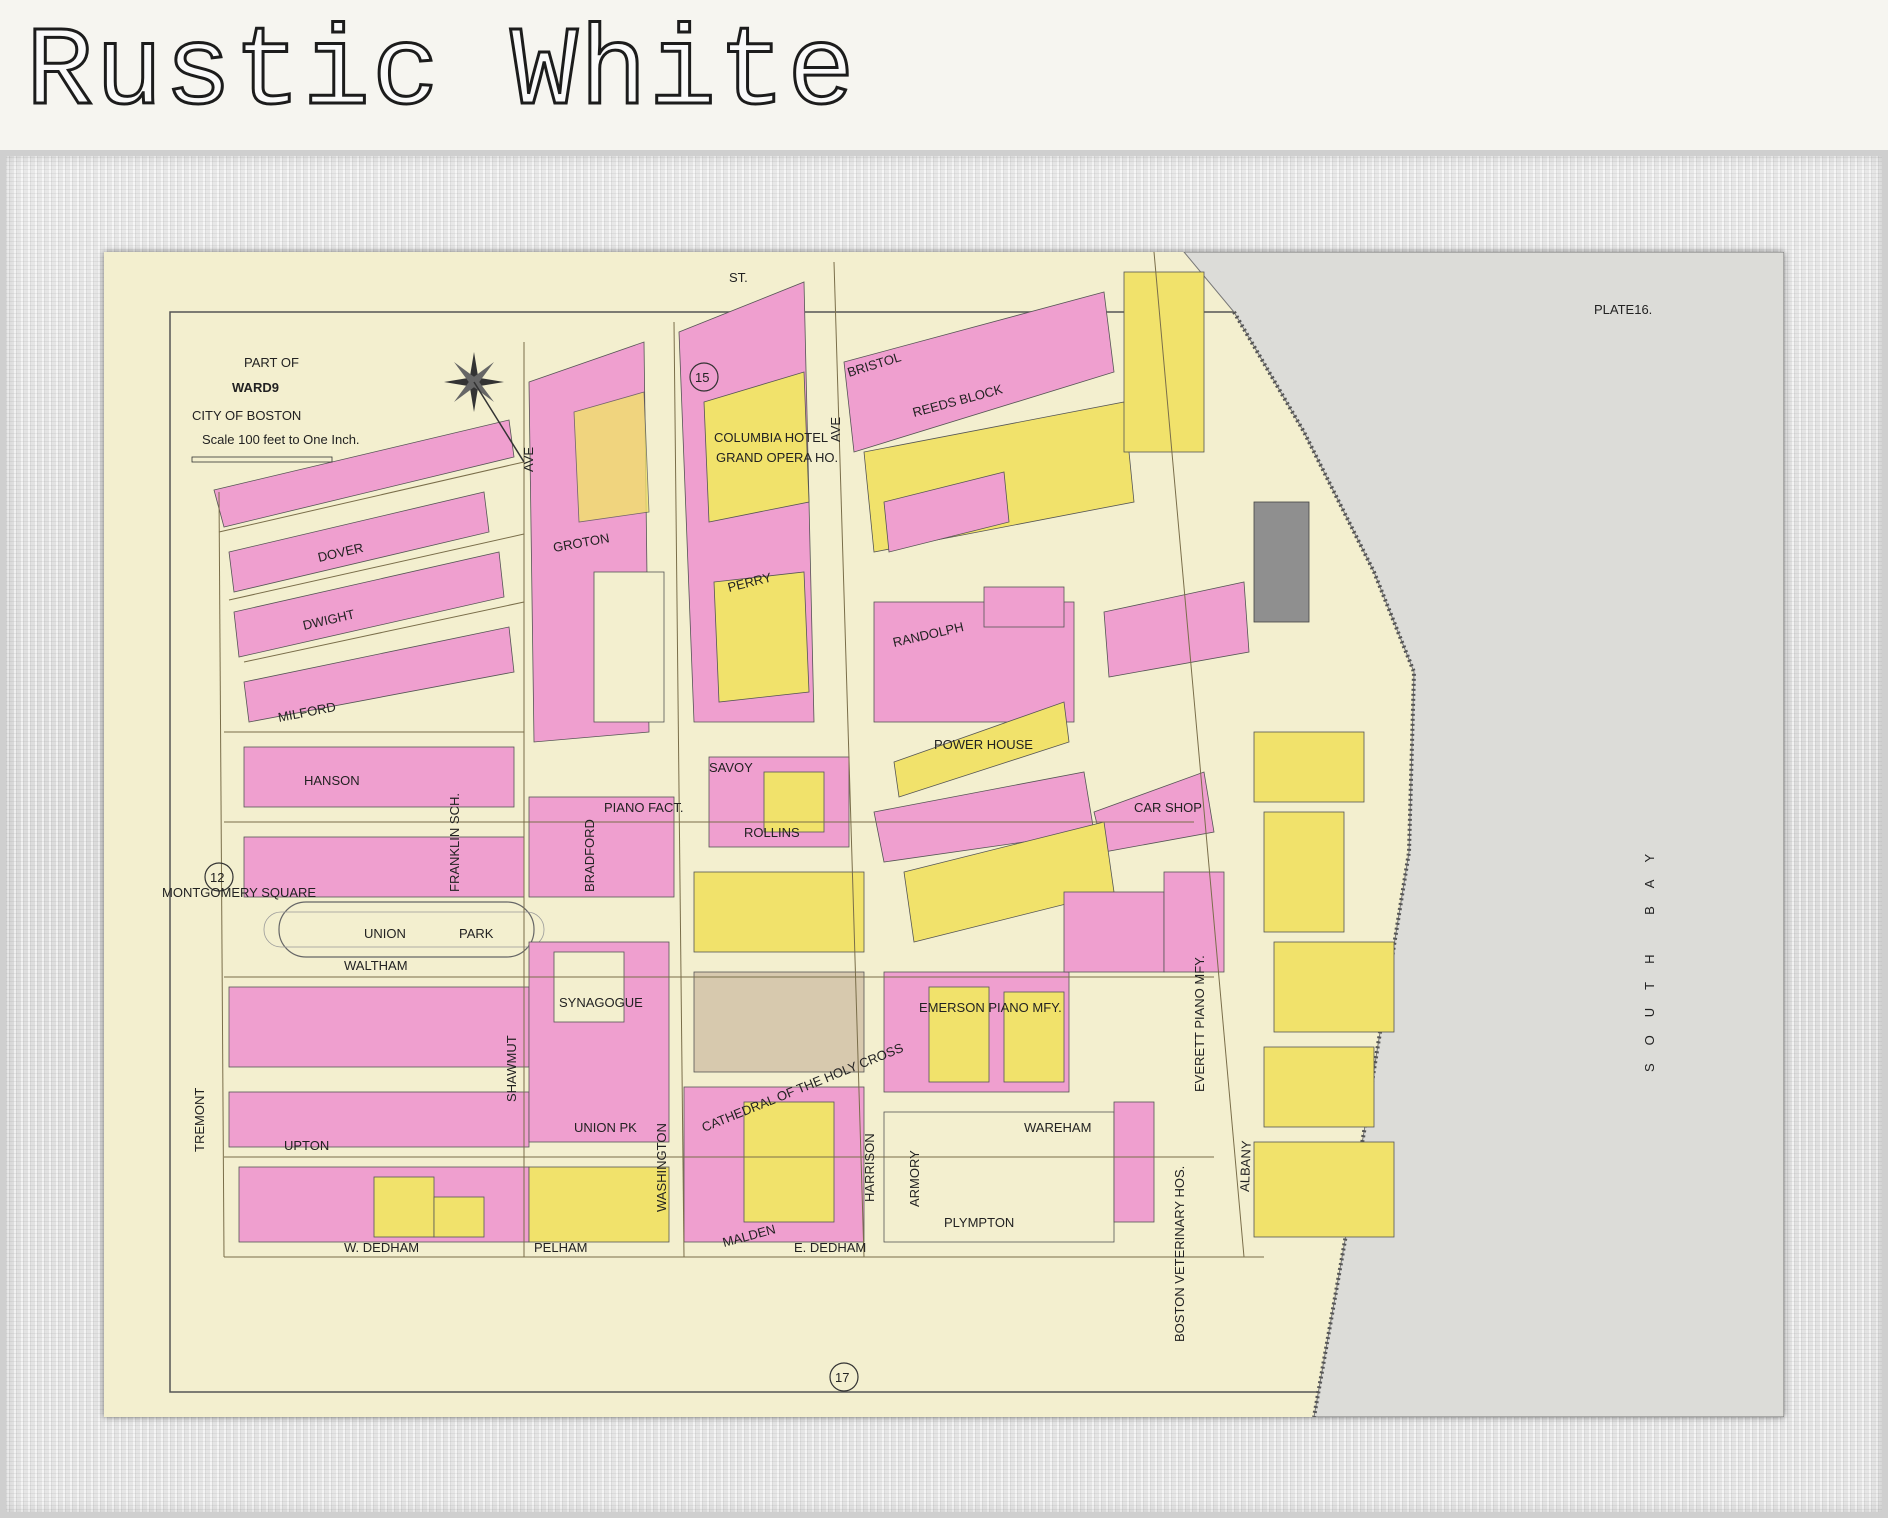 The height and width of the screenshot is (1518, 1888). I want to click on armory-label: ARMORY, so click(914, 1178).